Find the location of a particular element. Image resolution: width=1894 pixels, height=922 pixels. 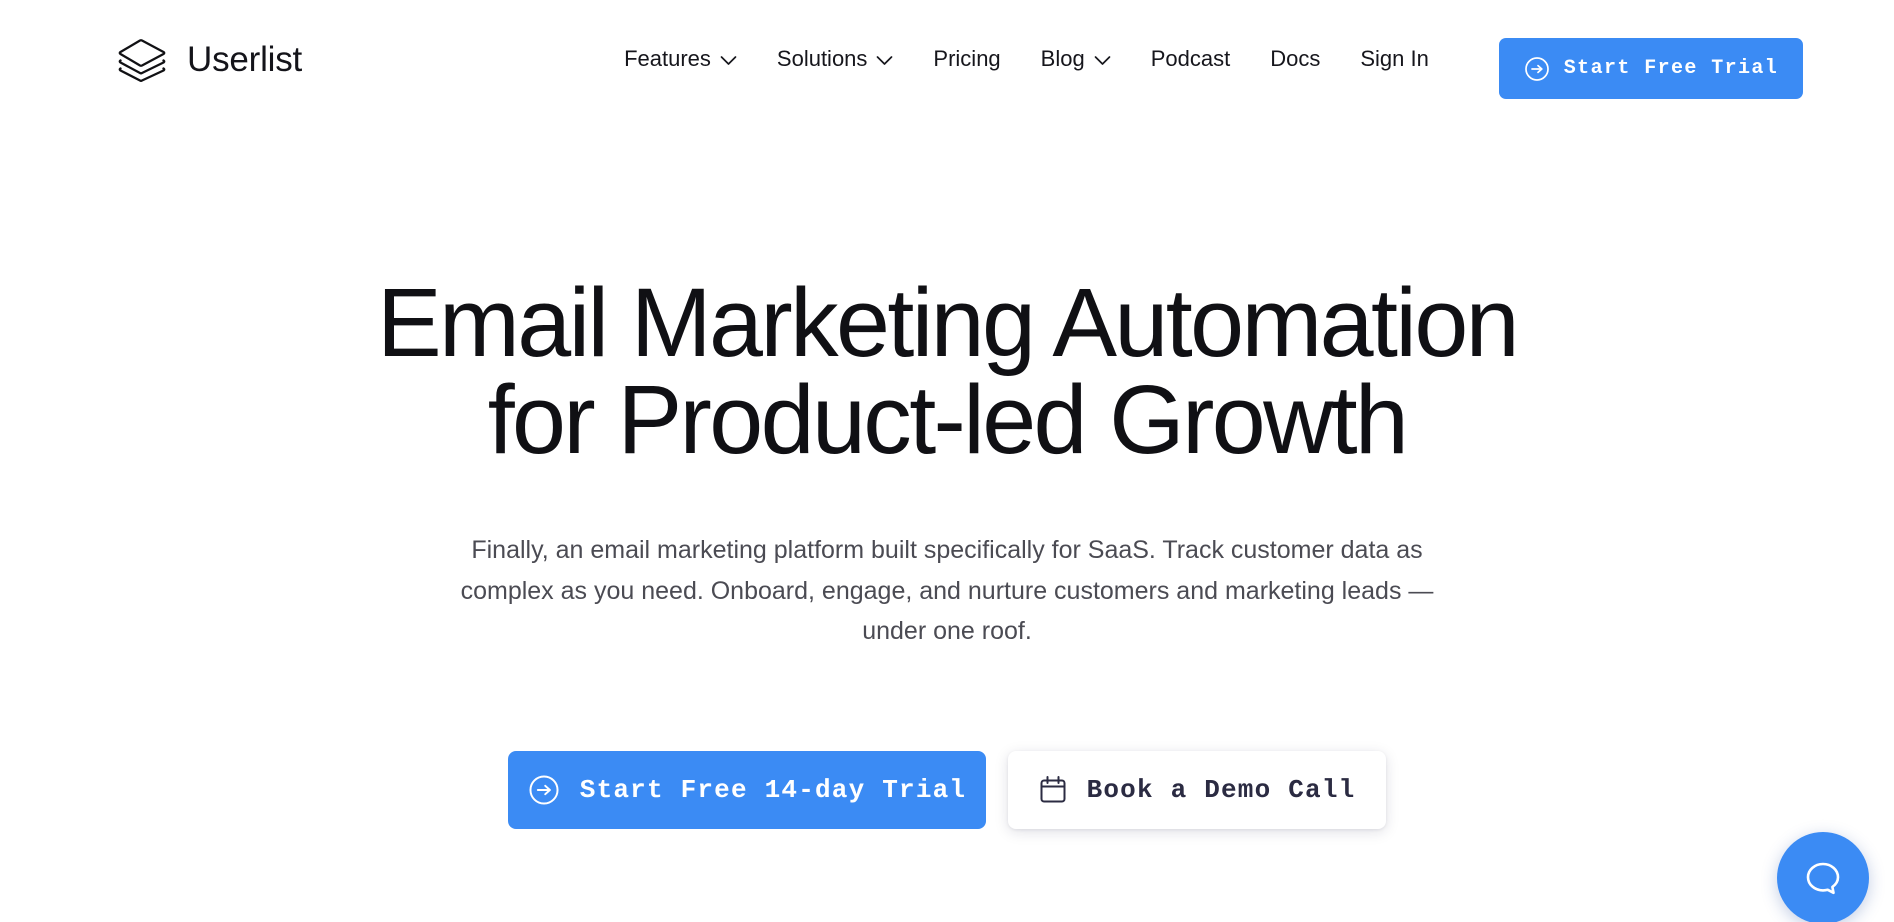

nav-item-features: Features is located at coordinates (680, 59).